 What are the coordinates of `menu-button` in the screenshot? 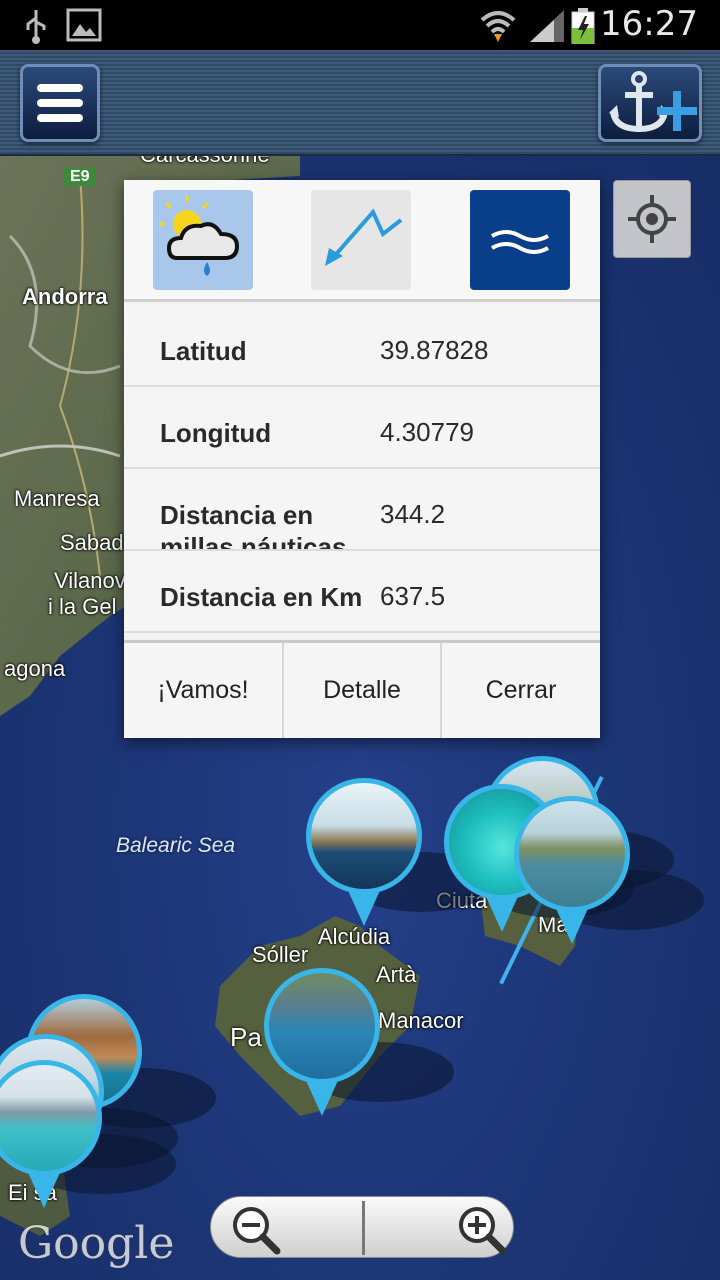 It's located at (60, 103).